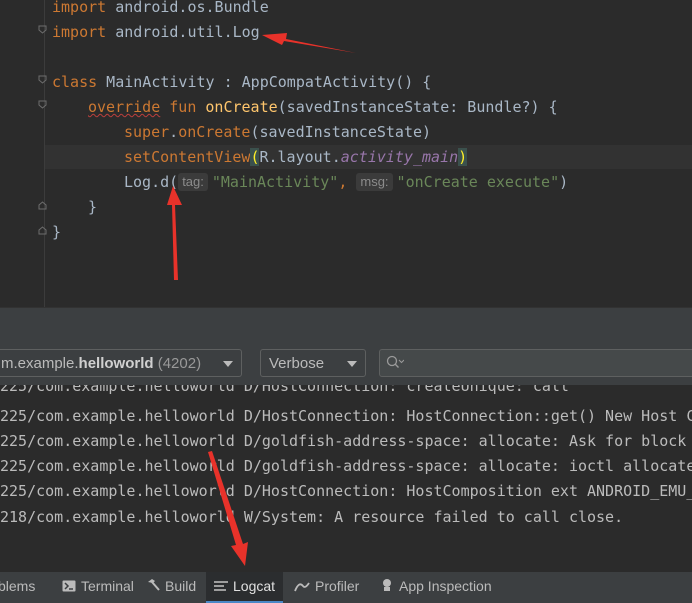 This screenshot has width=692, height=603. I want to click on profiler-icon, so click(302, 587).